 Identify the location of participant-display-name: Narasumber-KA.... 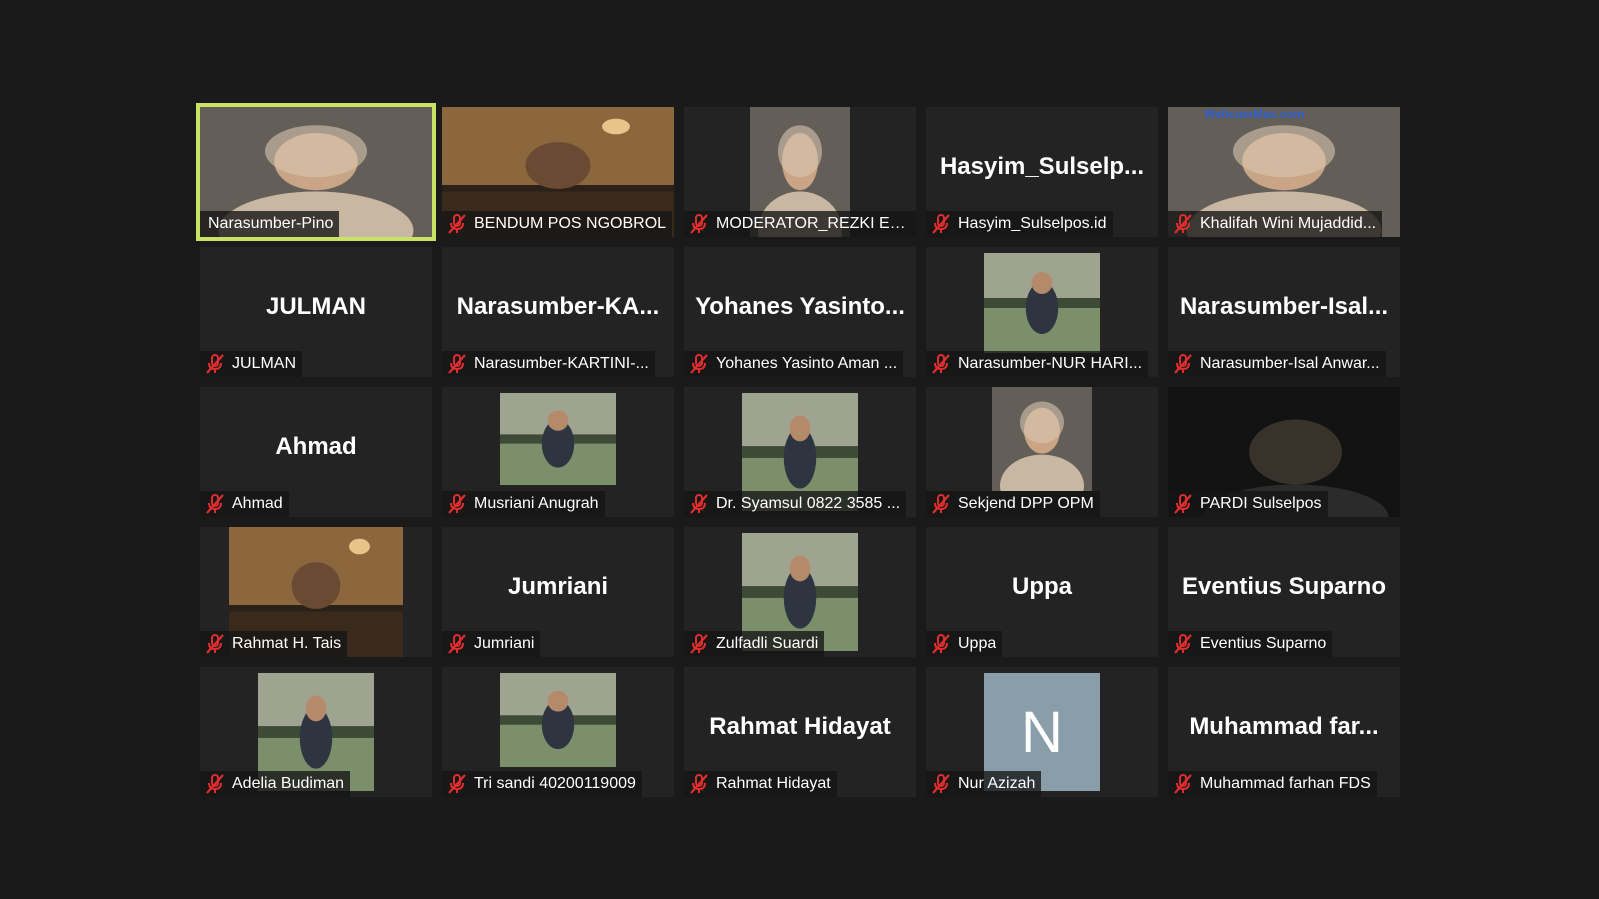
(558, 306).